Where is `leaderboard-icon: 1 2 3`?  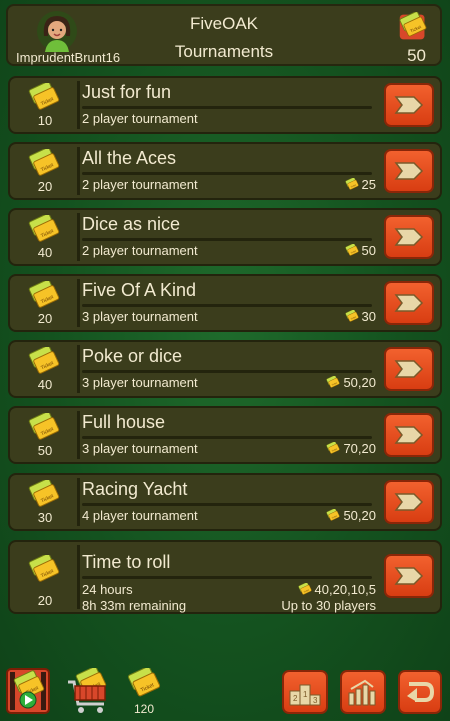 leaderboard-icon: 1 2 3 is located at coordinates (305, 695).